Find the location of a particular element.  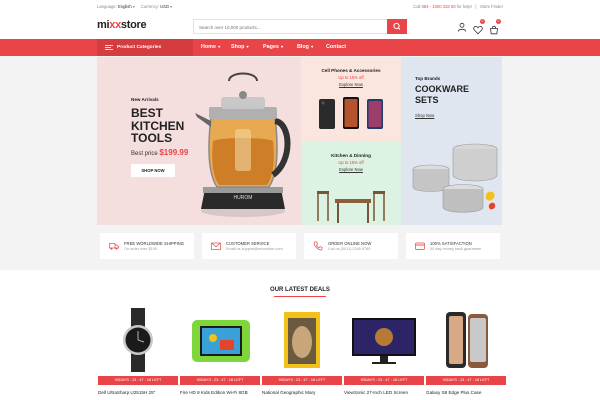

language-label: Language: is located at coordinates (107, 6).